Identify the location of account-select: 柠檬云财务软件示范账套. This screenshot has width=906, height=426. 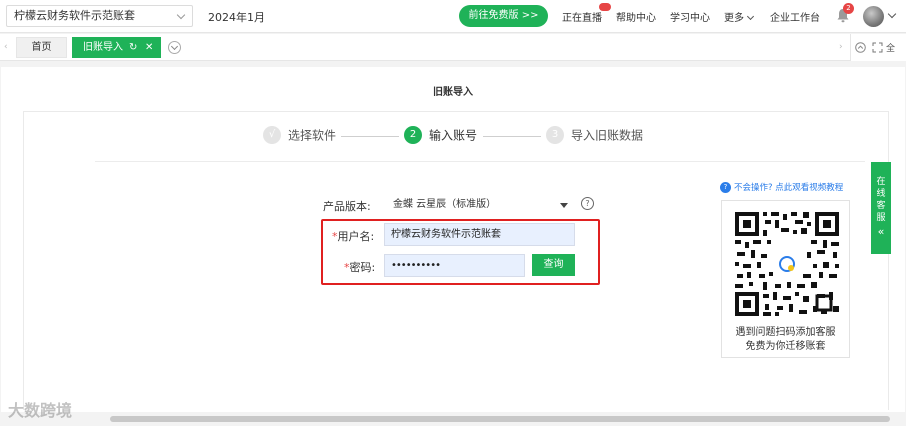
(99, 16).